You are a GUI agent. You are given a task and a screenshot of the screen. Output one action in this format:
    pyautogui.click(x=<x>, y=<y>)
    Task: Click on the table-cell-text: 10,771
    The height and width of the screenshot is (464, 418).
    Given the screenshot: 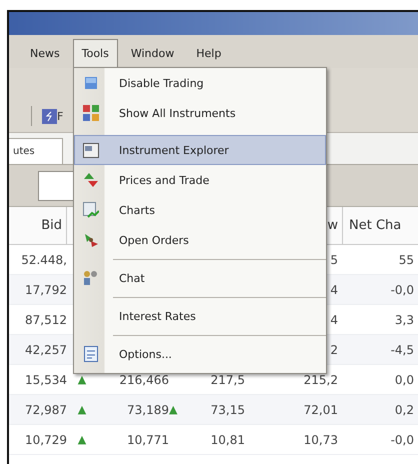 What is the action you would take?
    pyautogui.click(x=147, y=439)
    